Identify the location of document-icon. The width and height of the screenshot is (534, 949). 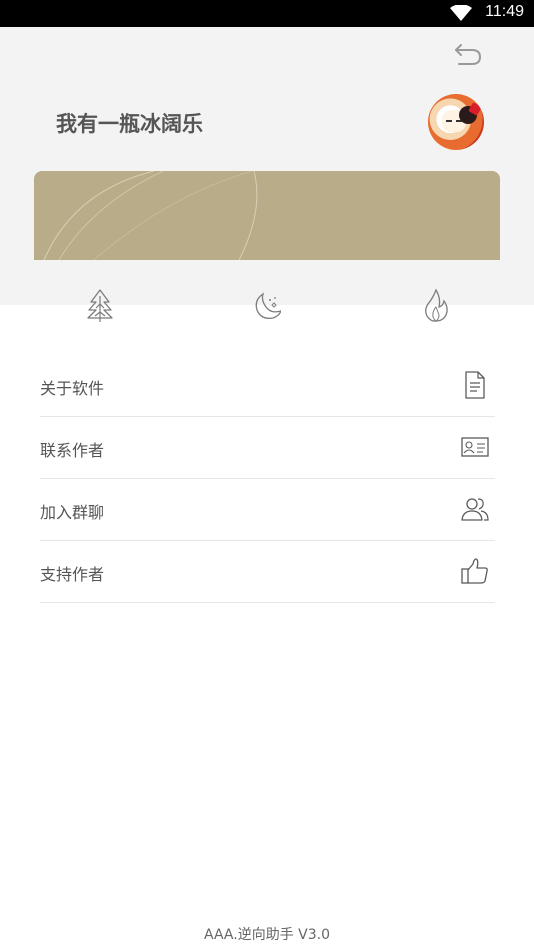
(475, 385).